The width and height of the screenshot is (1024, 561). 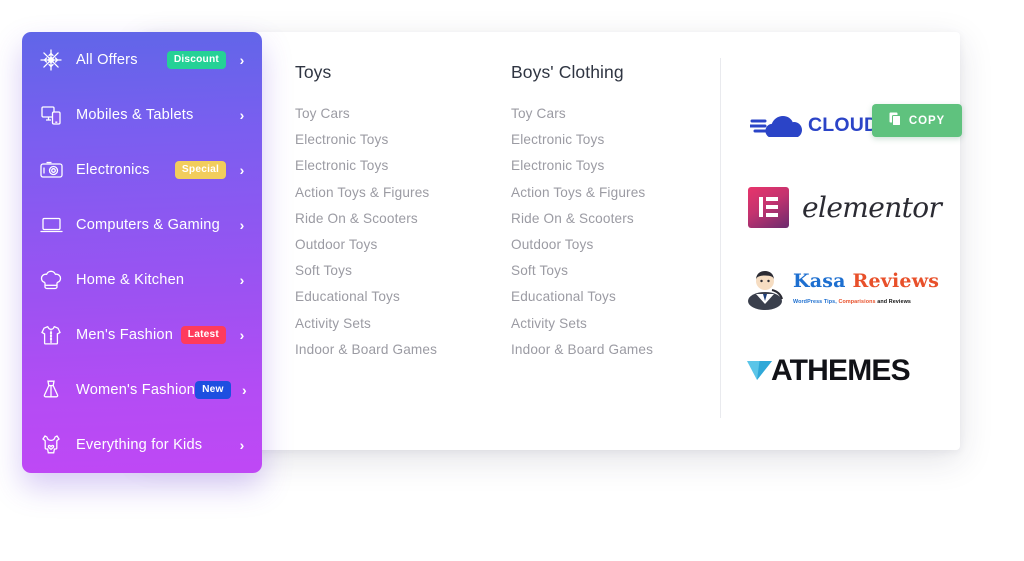 What do you see at coordinates (356, 218) in the screenshot?
I see `menu-link-ride-on-scooters: Ride On & Scooters` at bounding box center [356, 218].